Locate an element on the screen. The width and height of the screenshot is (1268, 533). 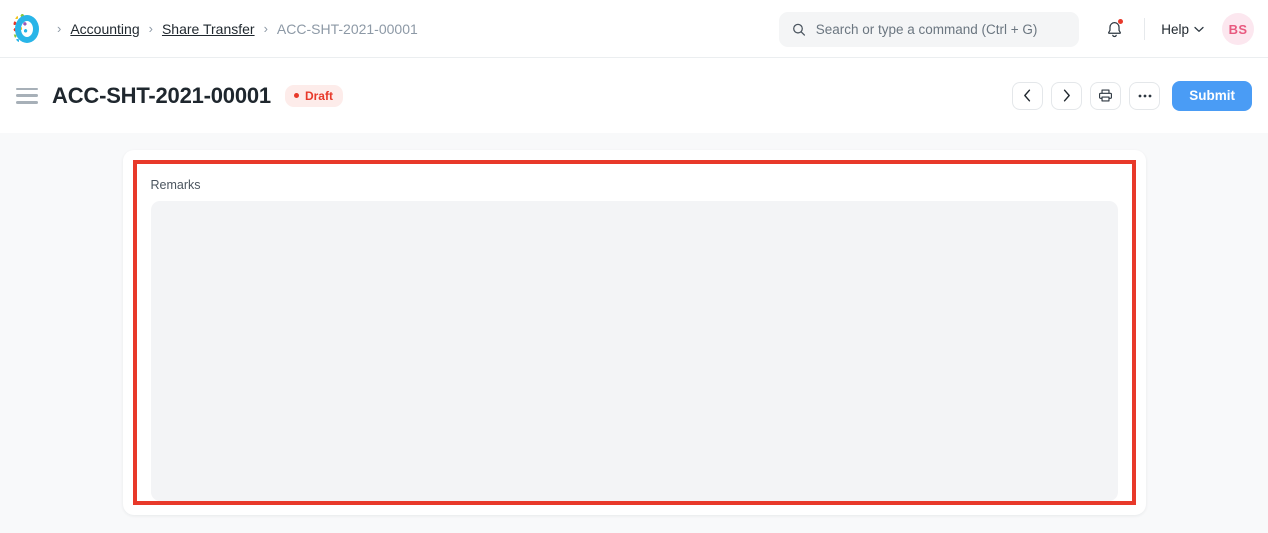
navbar-right-group: Help BS is located at coordinates (1175, 29).